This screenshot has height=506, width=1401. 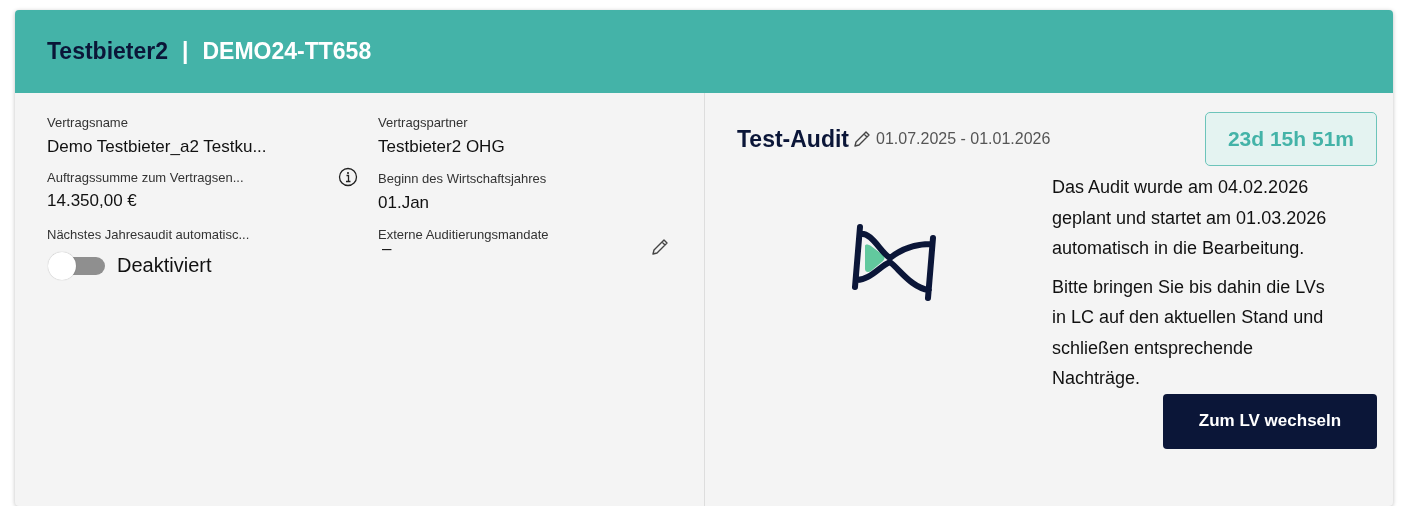 What do you see at coordinates (423, 122) in the screenshot?
I see `field-label: Vertragspartner` at bounding box center [423, 122].